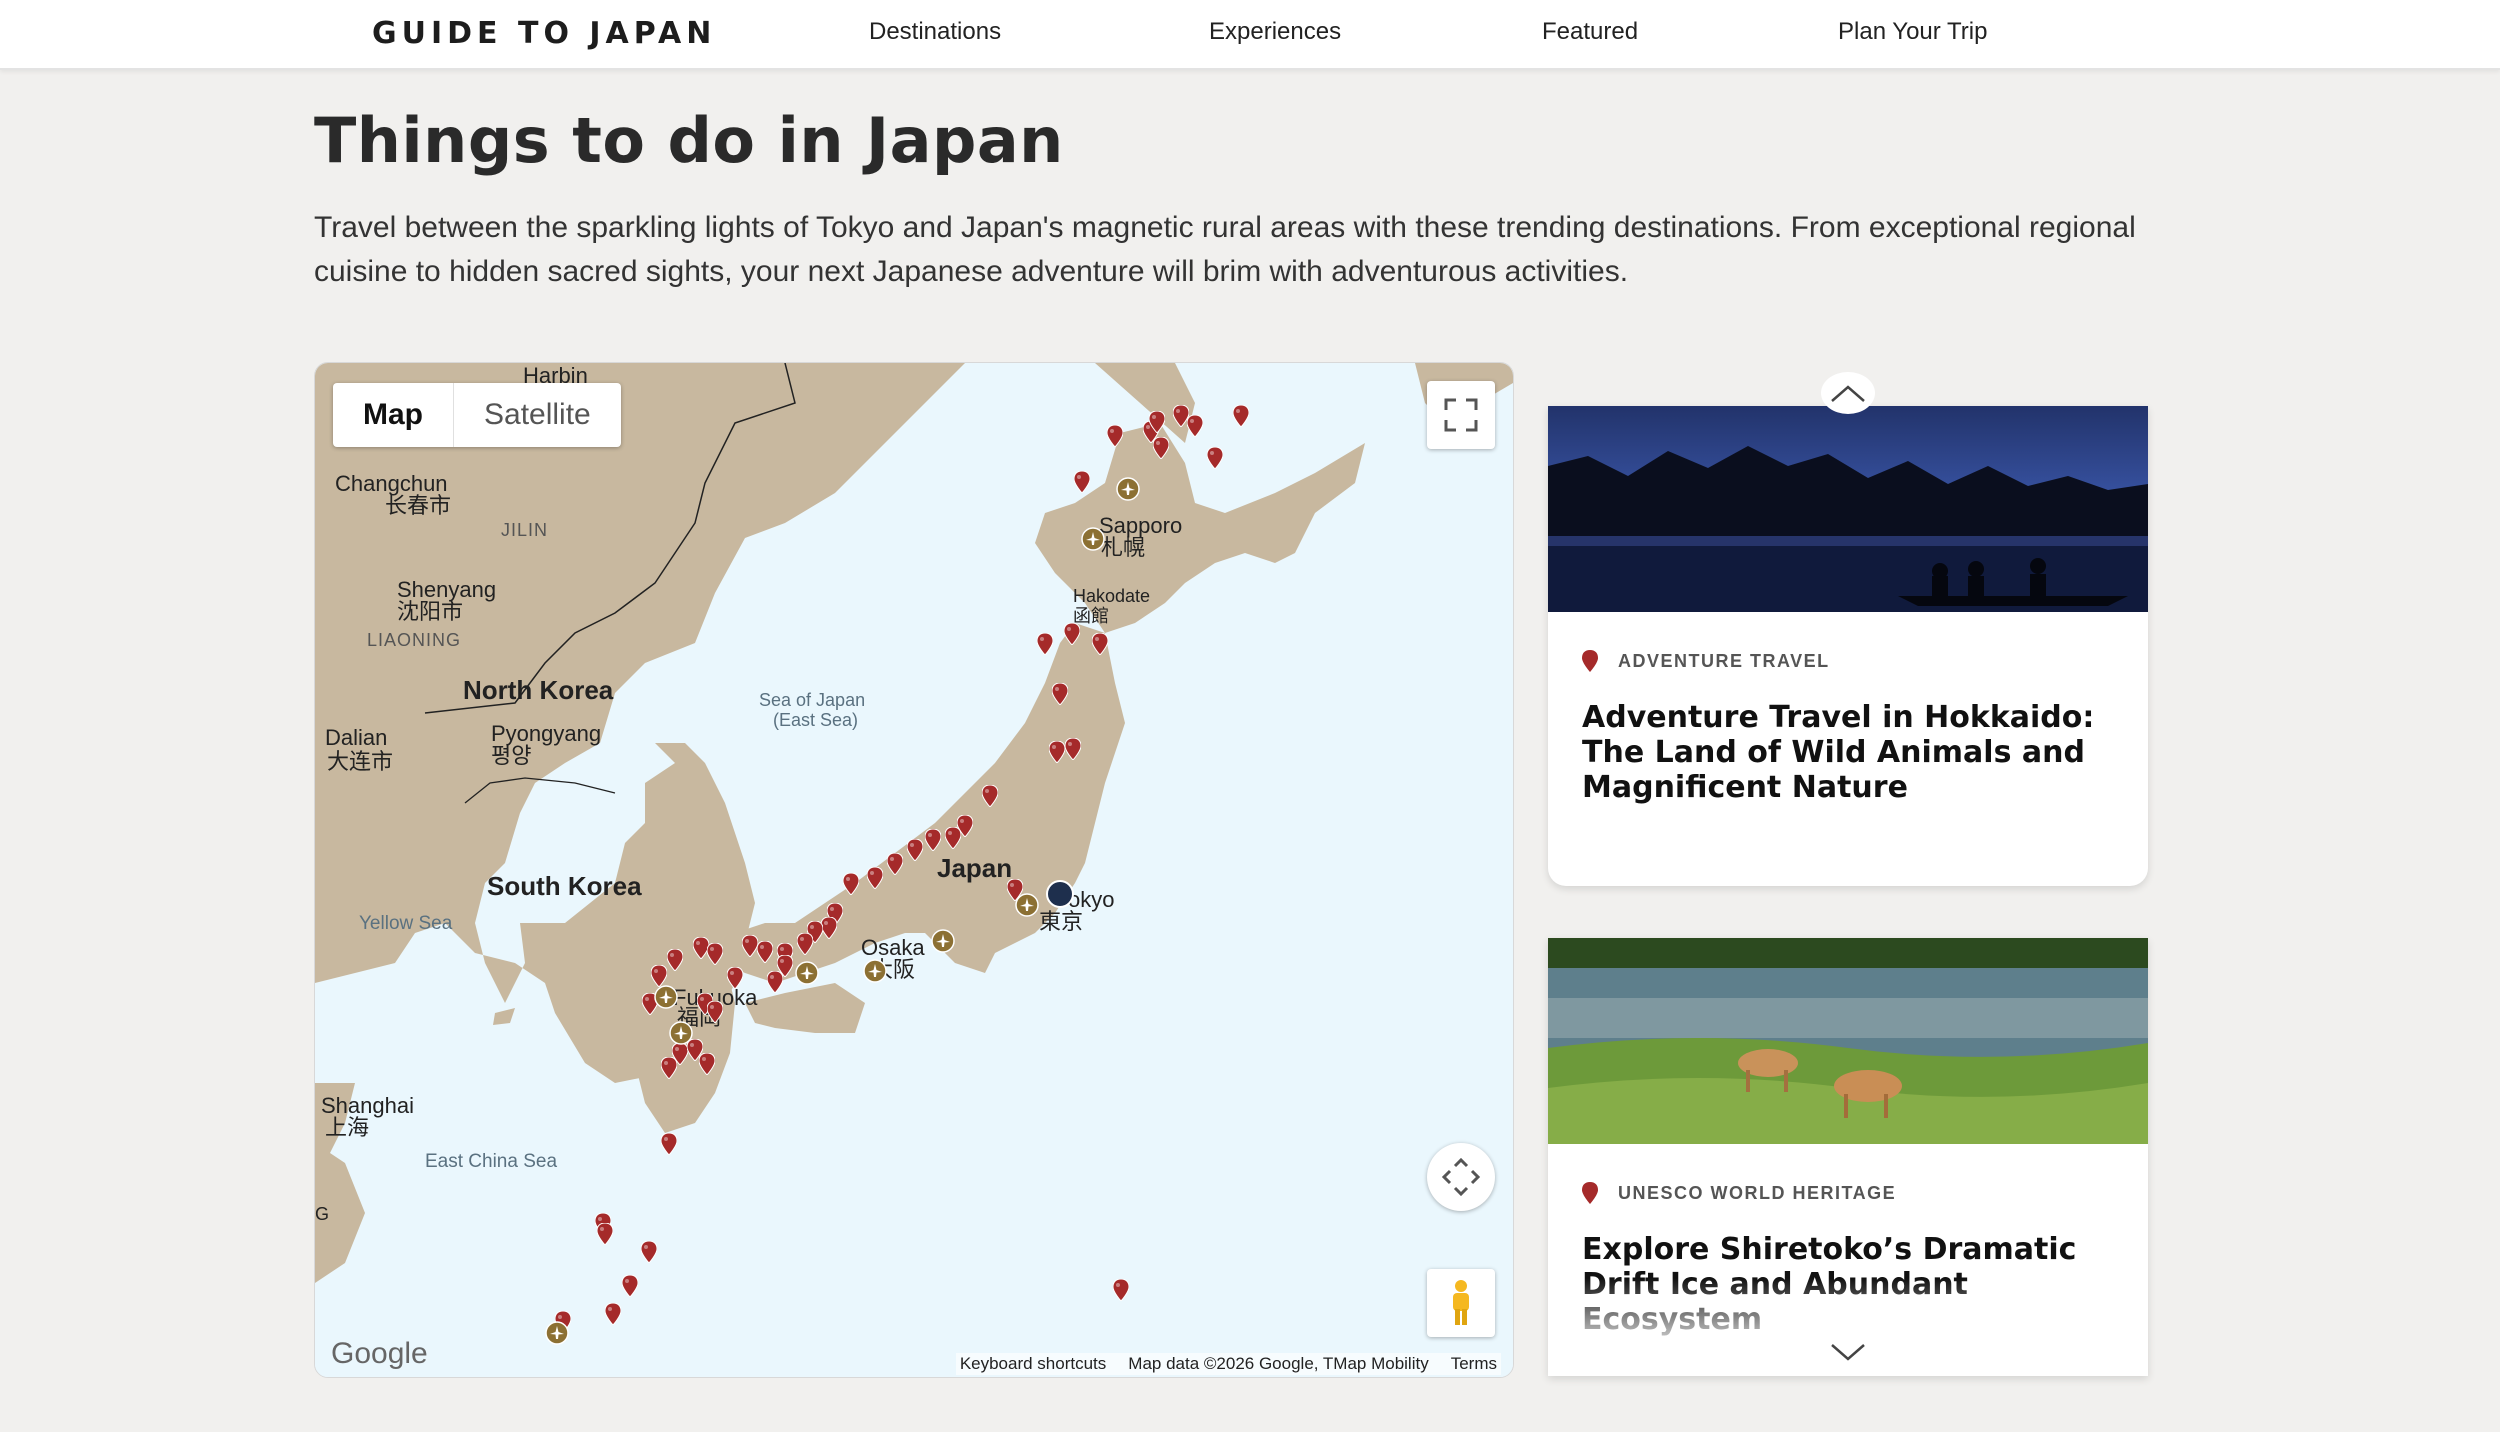 This screenshot has width=2500, height=1432. Describe the element at coordinates (406, 923) in the screenshot. I see `map-label-yellow-sea: Yellow Sea` at that location.